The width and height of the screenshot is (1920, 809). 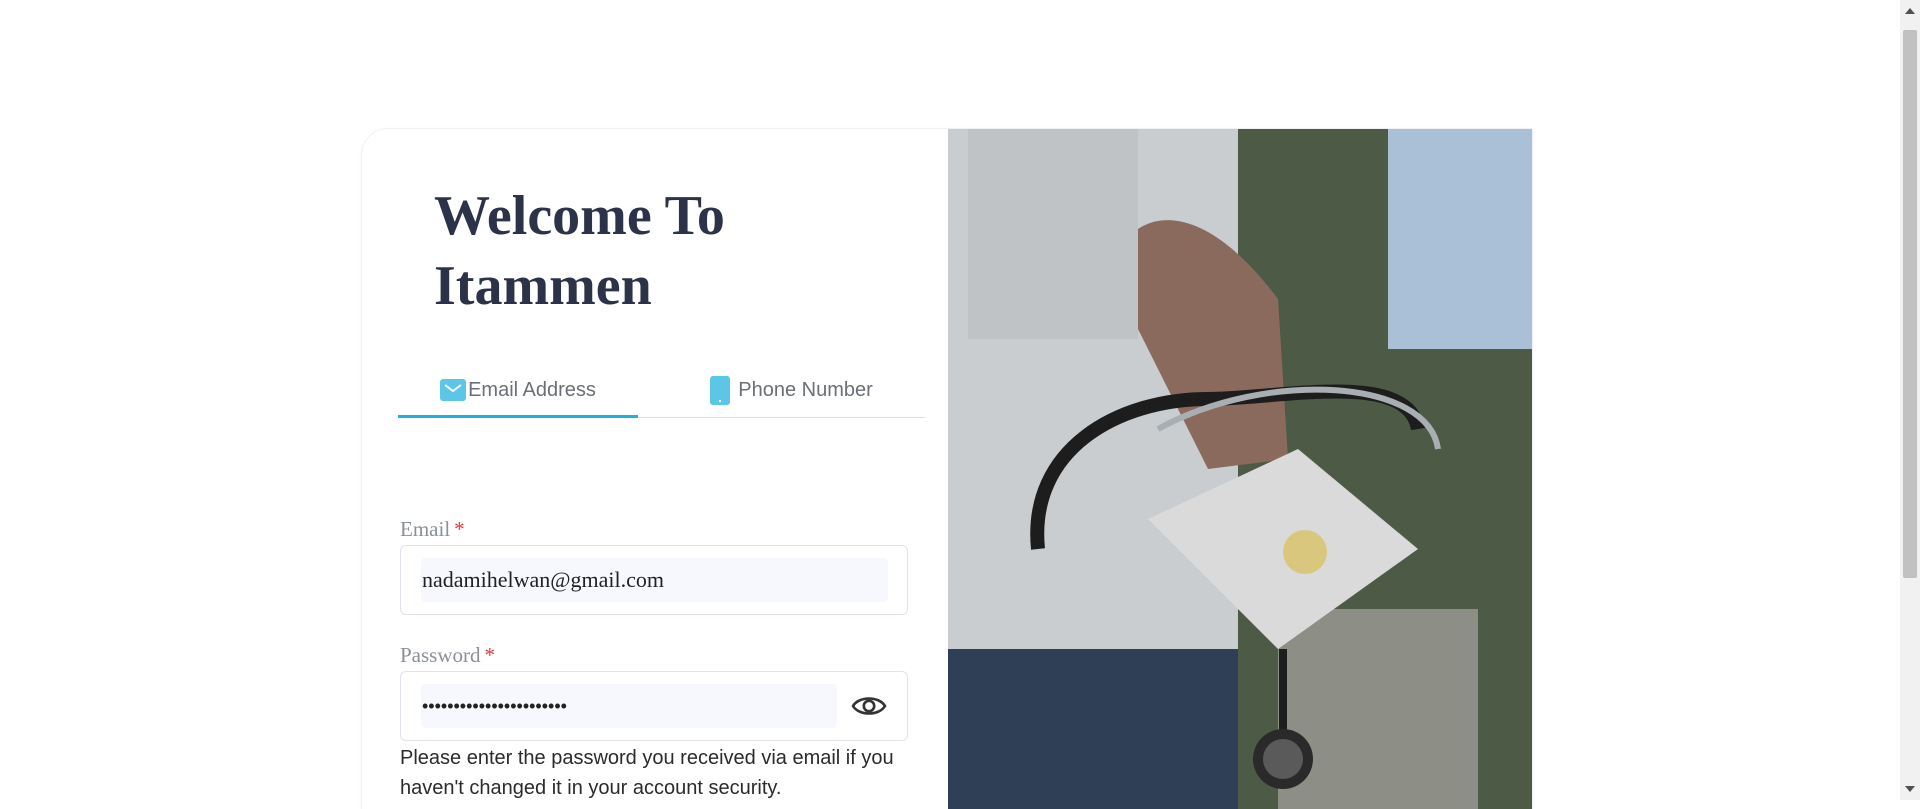 I want to click on email-field: nadamihelwan@gmail.com, so click(x=654, y=580).